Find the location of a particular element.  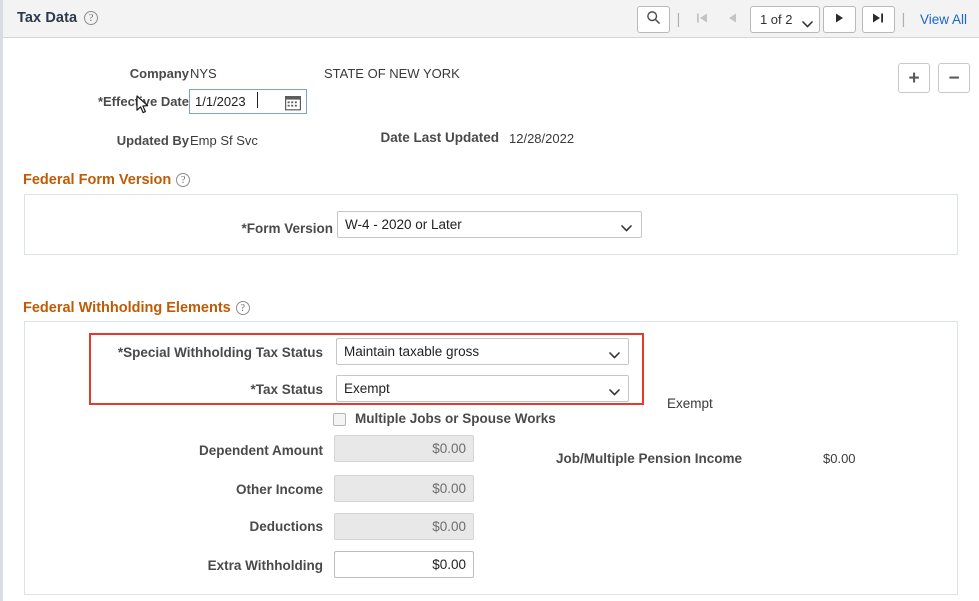

view-all-link: View All is located at coordinates (943, 19).